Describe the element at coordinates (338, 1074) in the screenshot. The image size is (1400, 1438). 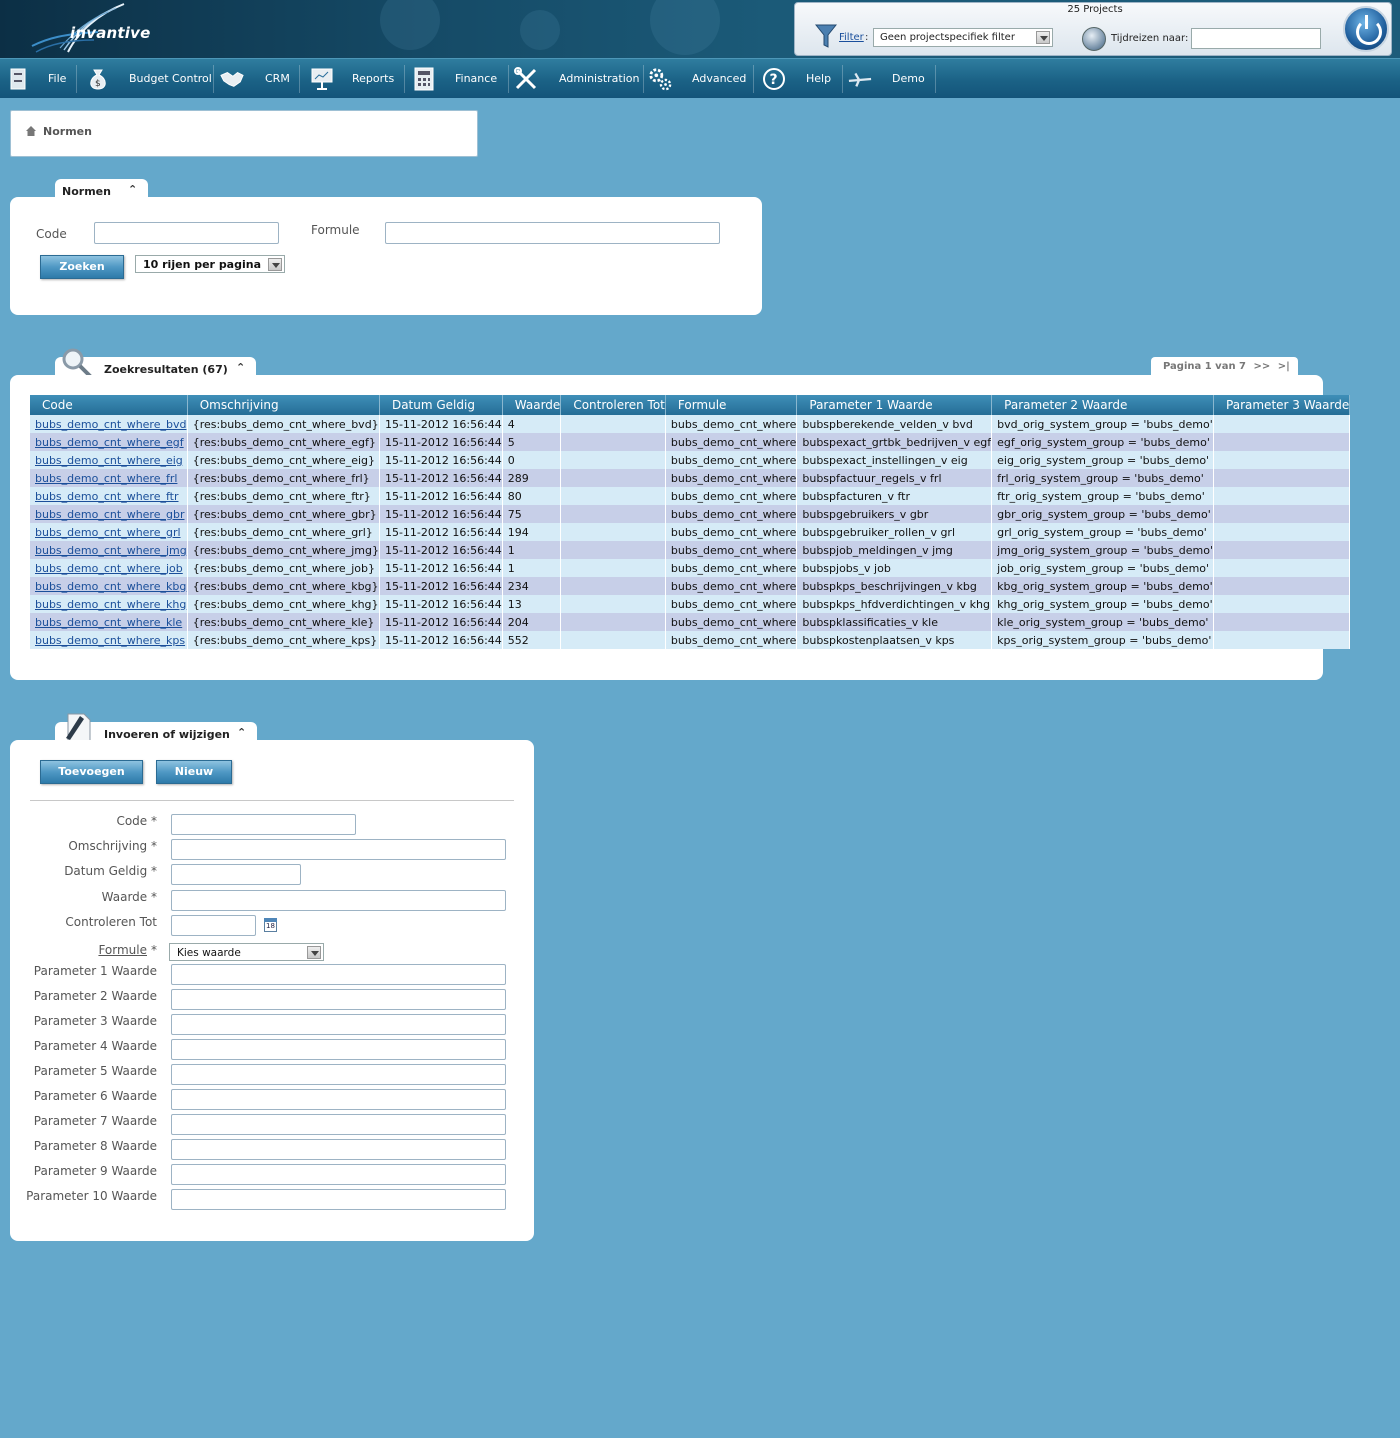
I see `parameter-5-input` at that location.